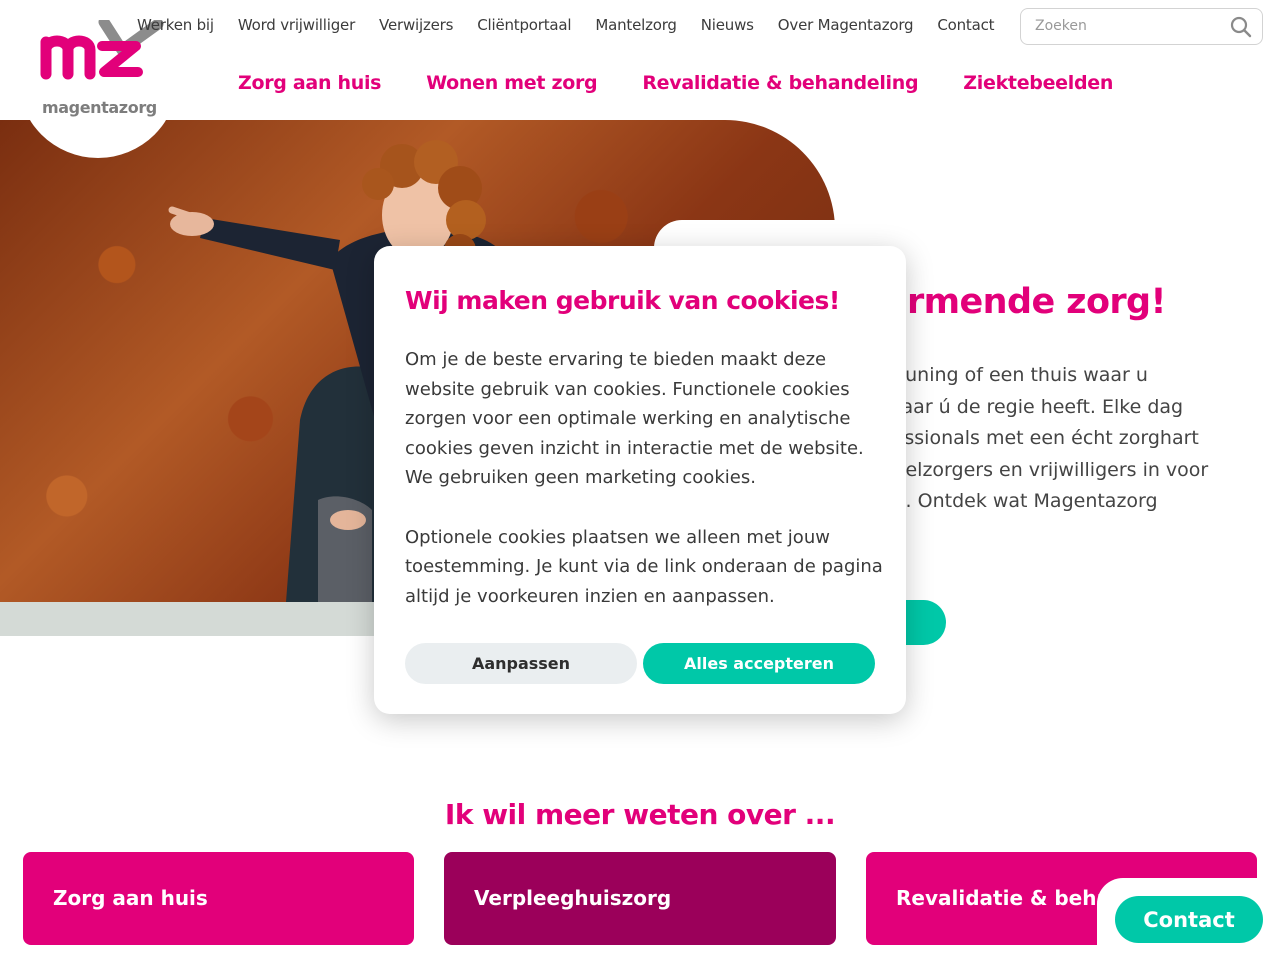  Describe the element at coordinates (99, 107) in the screenshot. I see `logo-text: magentazorg` at that location.